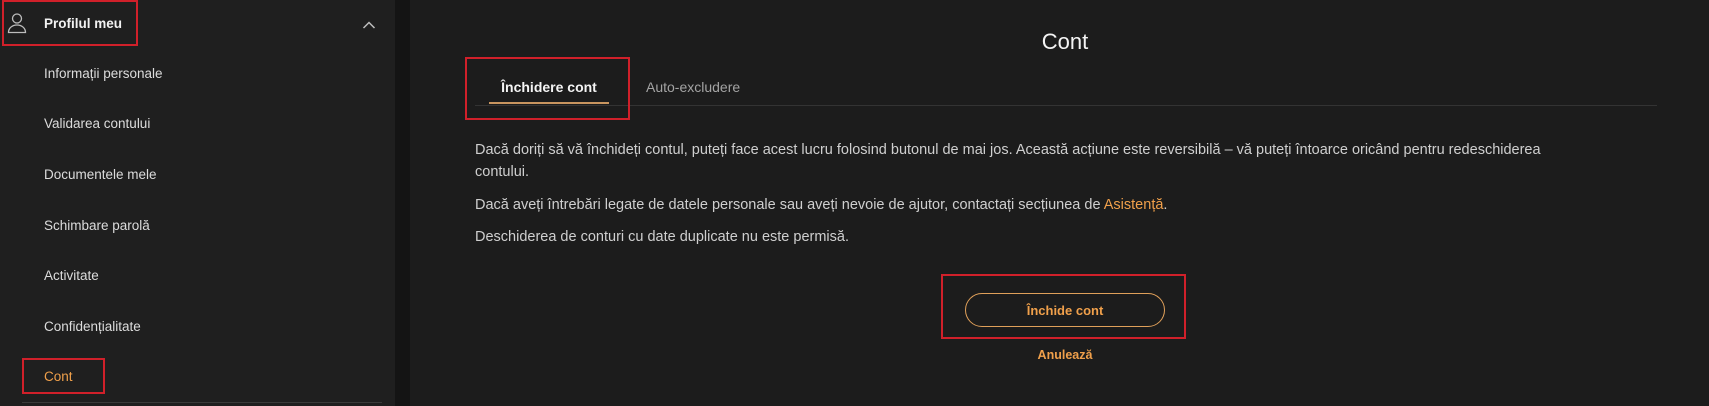 This screenshot has height=406, width=1709. What do you see at coordinates (17, 23) in the screenshot?
I see `user-icon` at bounding box center [17, 23].